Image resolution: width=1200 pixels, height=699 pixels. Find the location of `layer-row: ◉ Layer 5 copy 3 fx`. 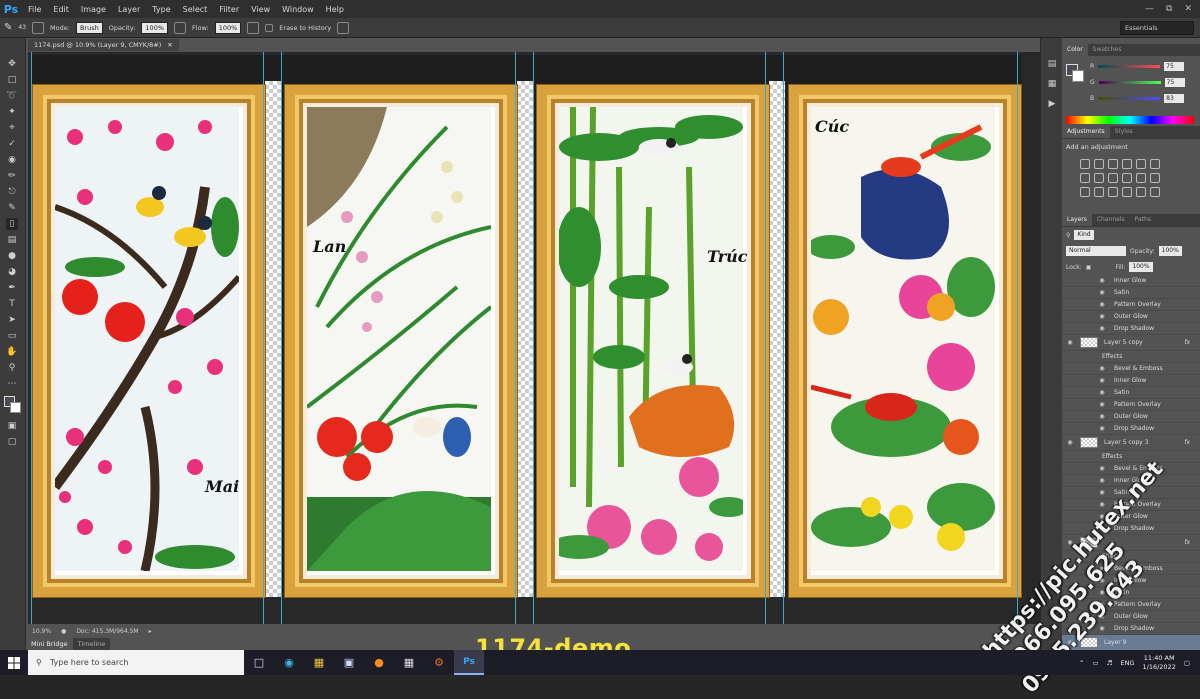

layer-row: ◉ Layer 5 copy 3 fx is located at coordinates (1131, 443).